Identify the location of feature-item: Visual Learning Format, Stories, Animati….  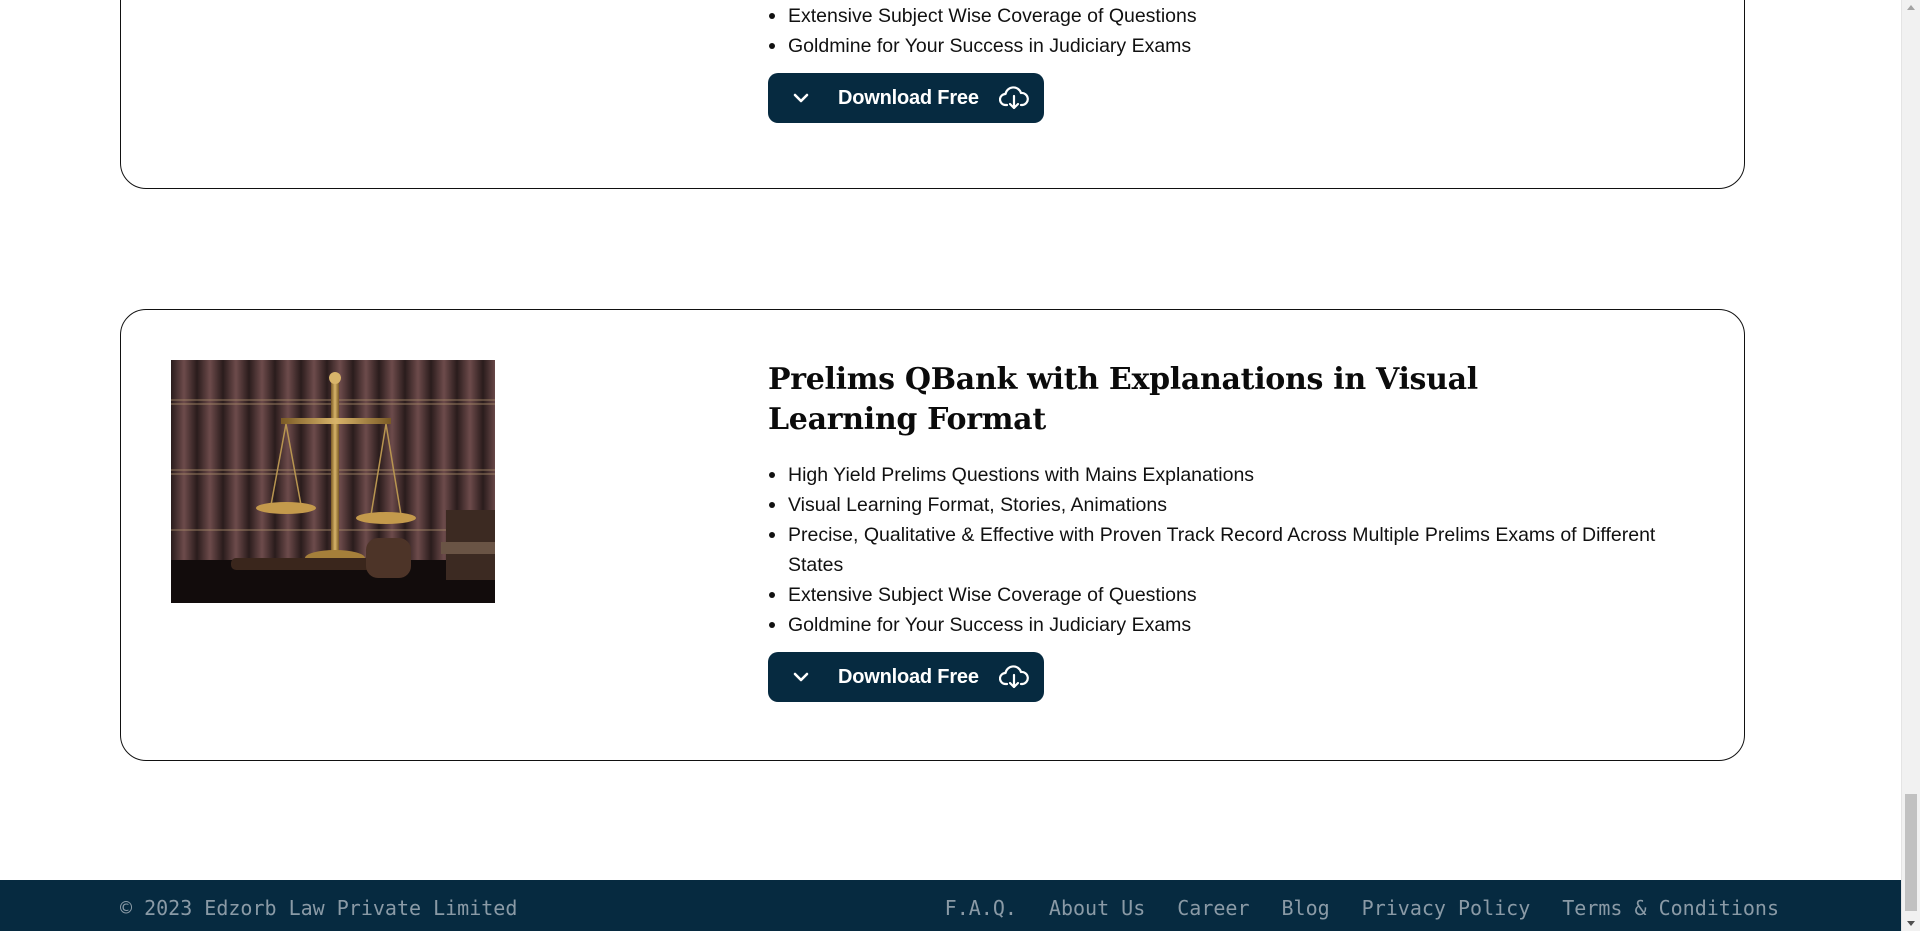
(1238, 505).